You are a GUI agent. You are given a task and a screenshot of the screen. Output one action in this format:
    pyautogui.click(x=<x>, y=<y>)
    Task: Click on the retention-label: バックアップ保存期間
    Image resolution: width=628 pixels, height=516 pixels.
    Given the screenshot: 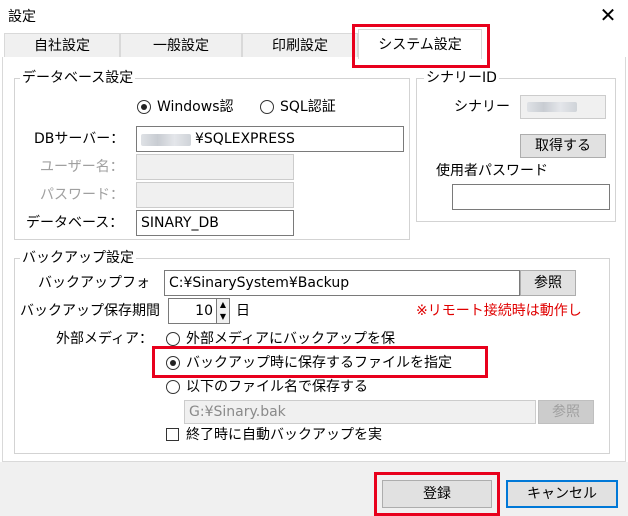 What is the action you would take?
    pyautogui.click(x=90, y=311)
    